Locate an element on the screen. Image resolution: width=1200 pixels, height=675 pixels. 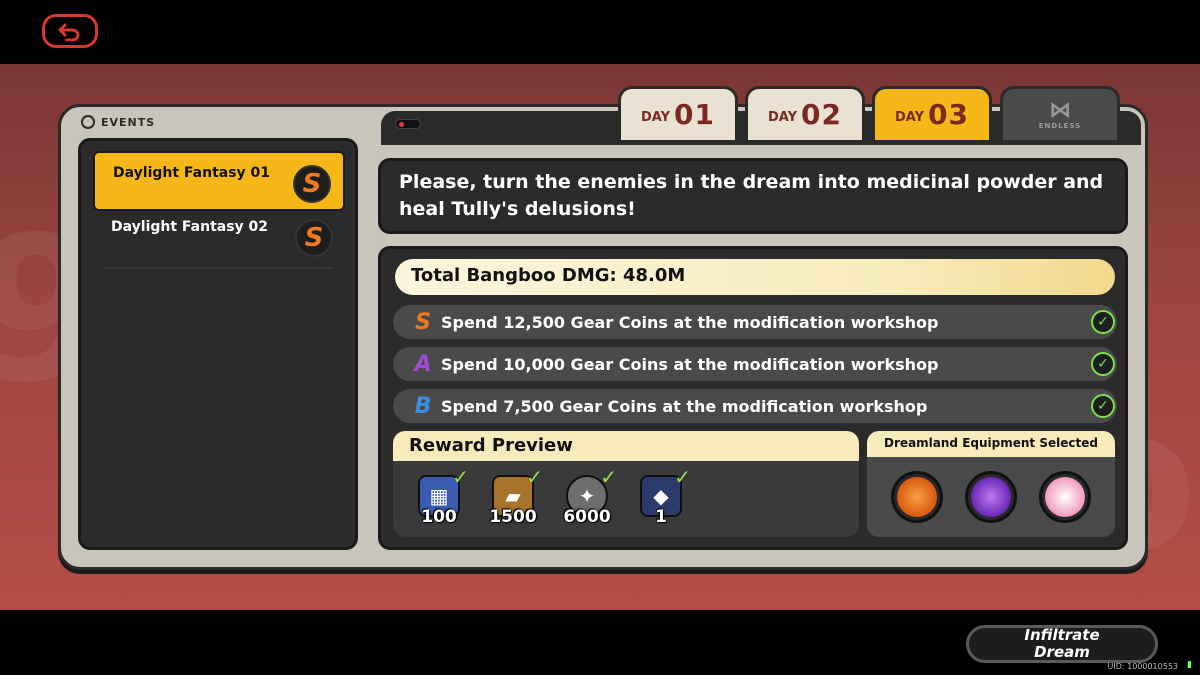
uid-label: UID: 1000010553 is located at coordinates (1142, 666).